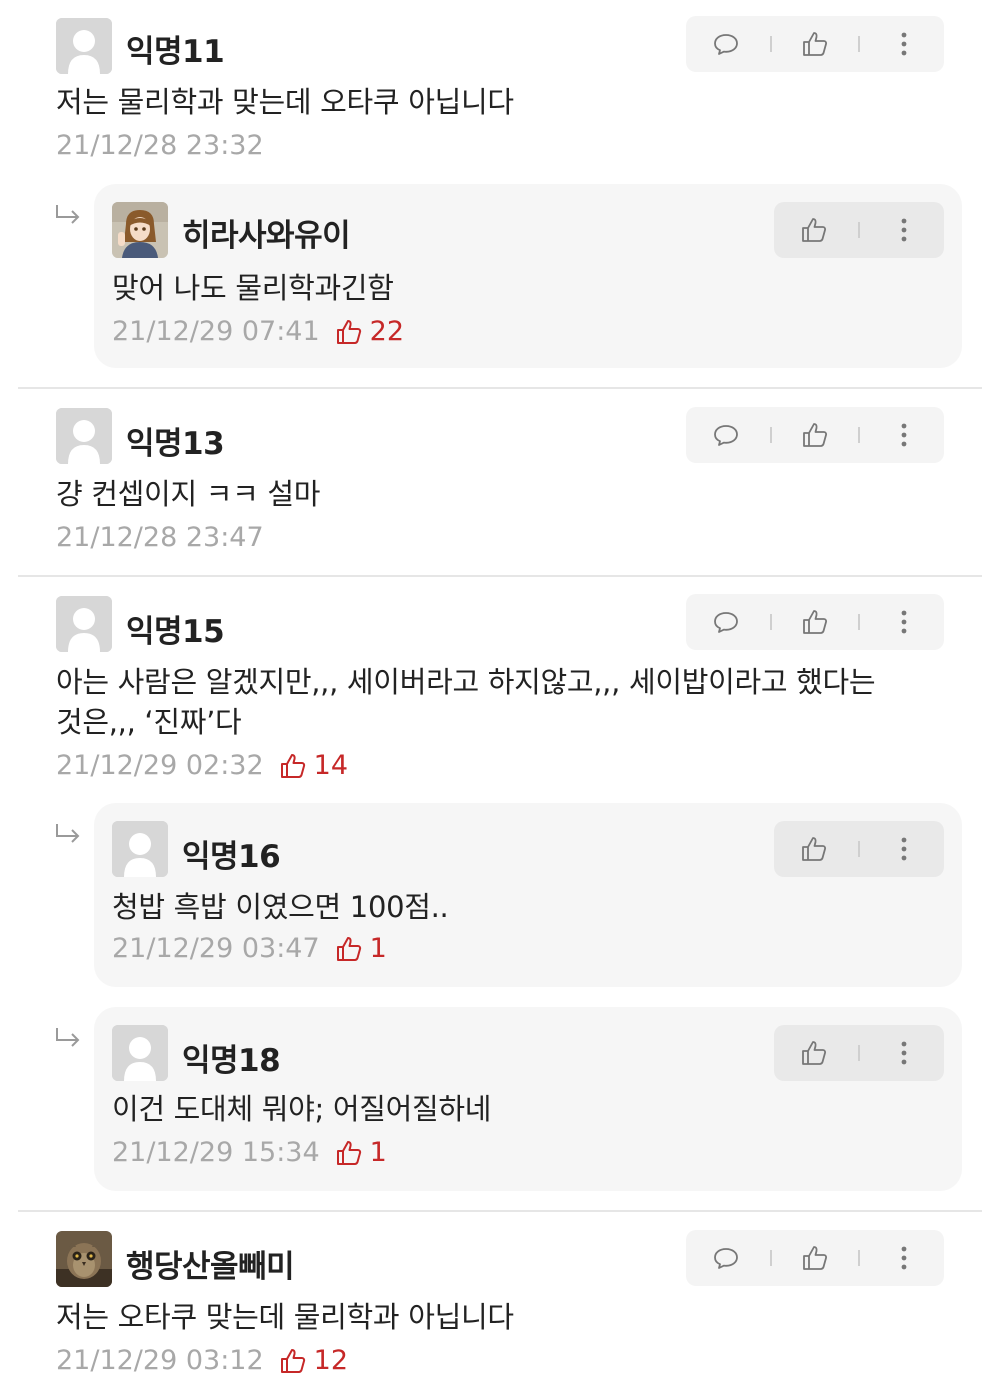  What do you see at coordinates (175, 628) in the screenshot?
I see `author-name: 익명15` at bounding box center [175, 628].